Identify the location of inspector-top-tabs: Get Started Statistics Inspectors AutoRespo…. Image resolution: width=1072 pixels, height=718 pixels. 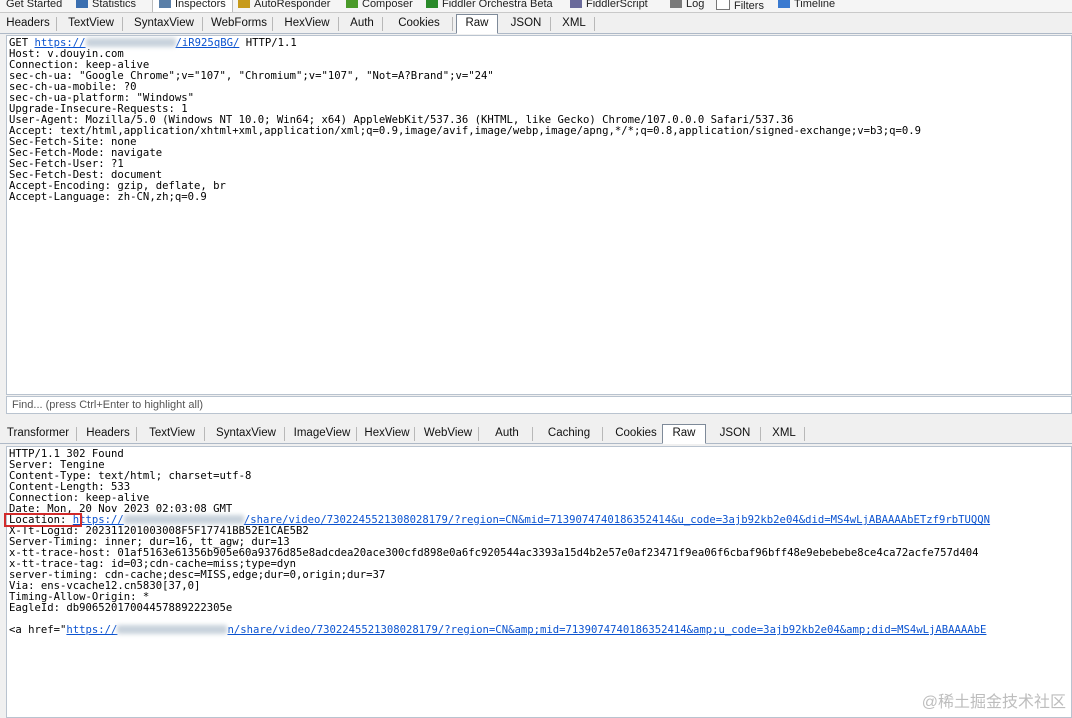
(536, 6).